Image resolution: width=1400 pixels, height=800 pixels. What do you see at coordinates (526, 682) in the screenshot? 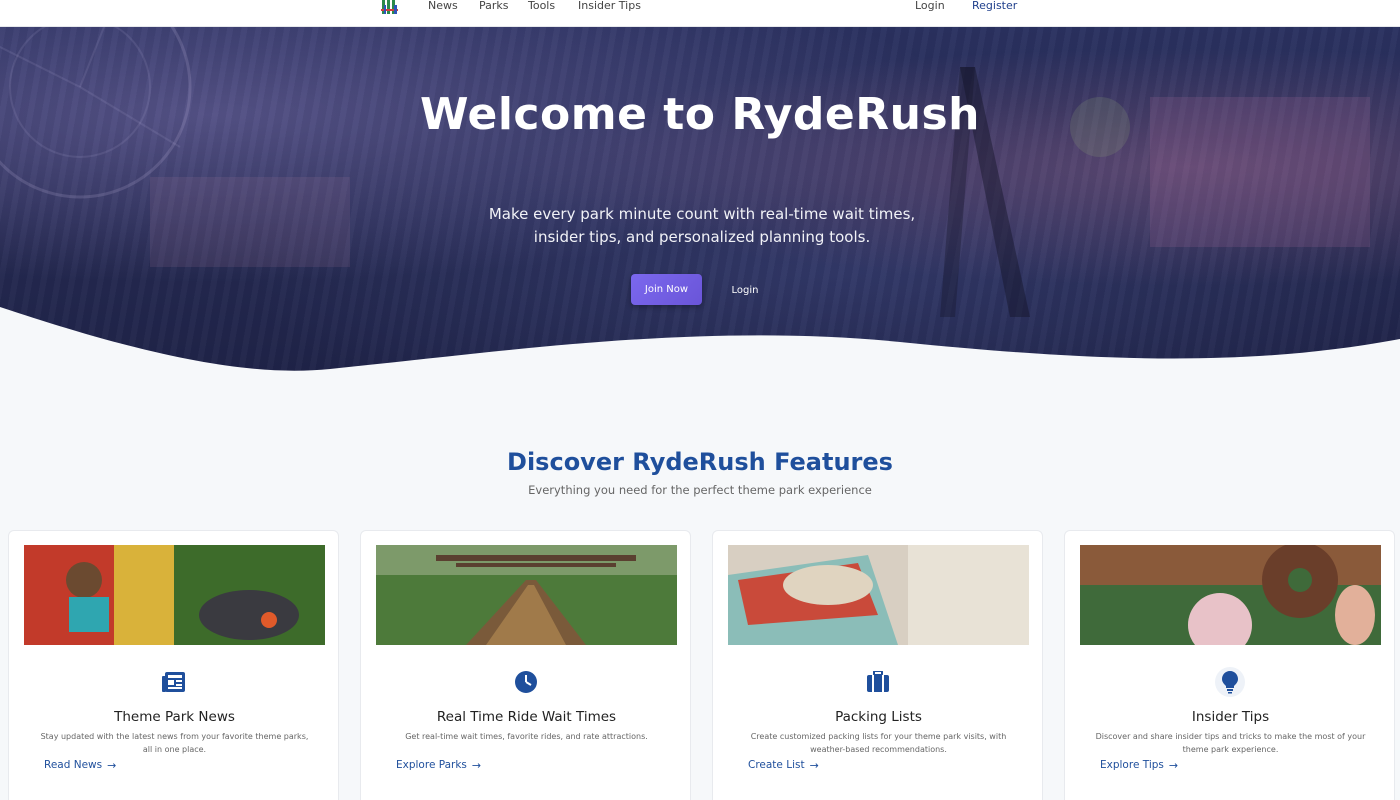
I see `clock-icon` at bounding box center [526, 682].